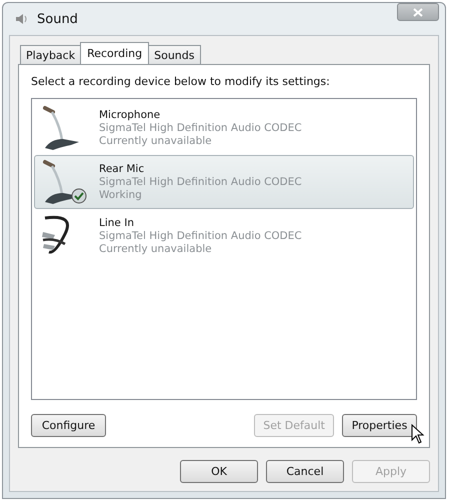 The width and height of the screenshot is (452, 503). Describe the element at coordinates (68, 425) in the screenshot. I see `panel-button: Configure` at that location.